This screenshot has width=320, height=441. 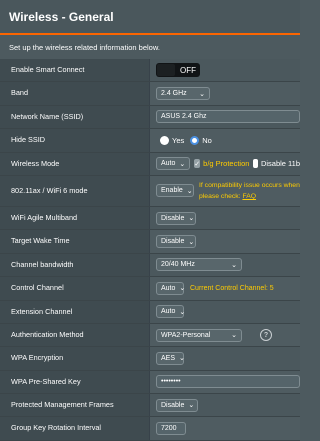 I want to click on pmf-value: Disable, so click(x=173, y=405).